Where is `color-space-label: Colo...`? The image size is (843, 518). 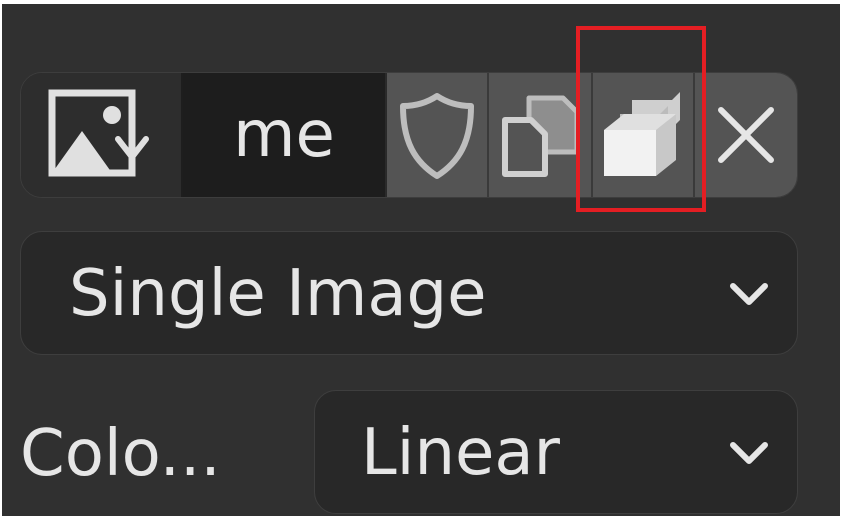
color-space-label: Colo... is located at coordinates (120, 454).